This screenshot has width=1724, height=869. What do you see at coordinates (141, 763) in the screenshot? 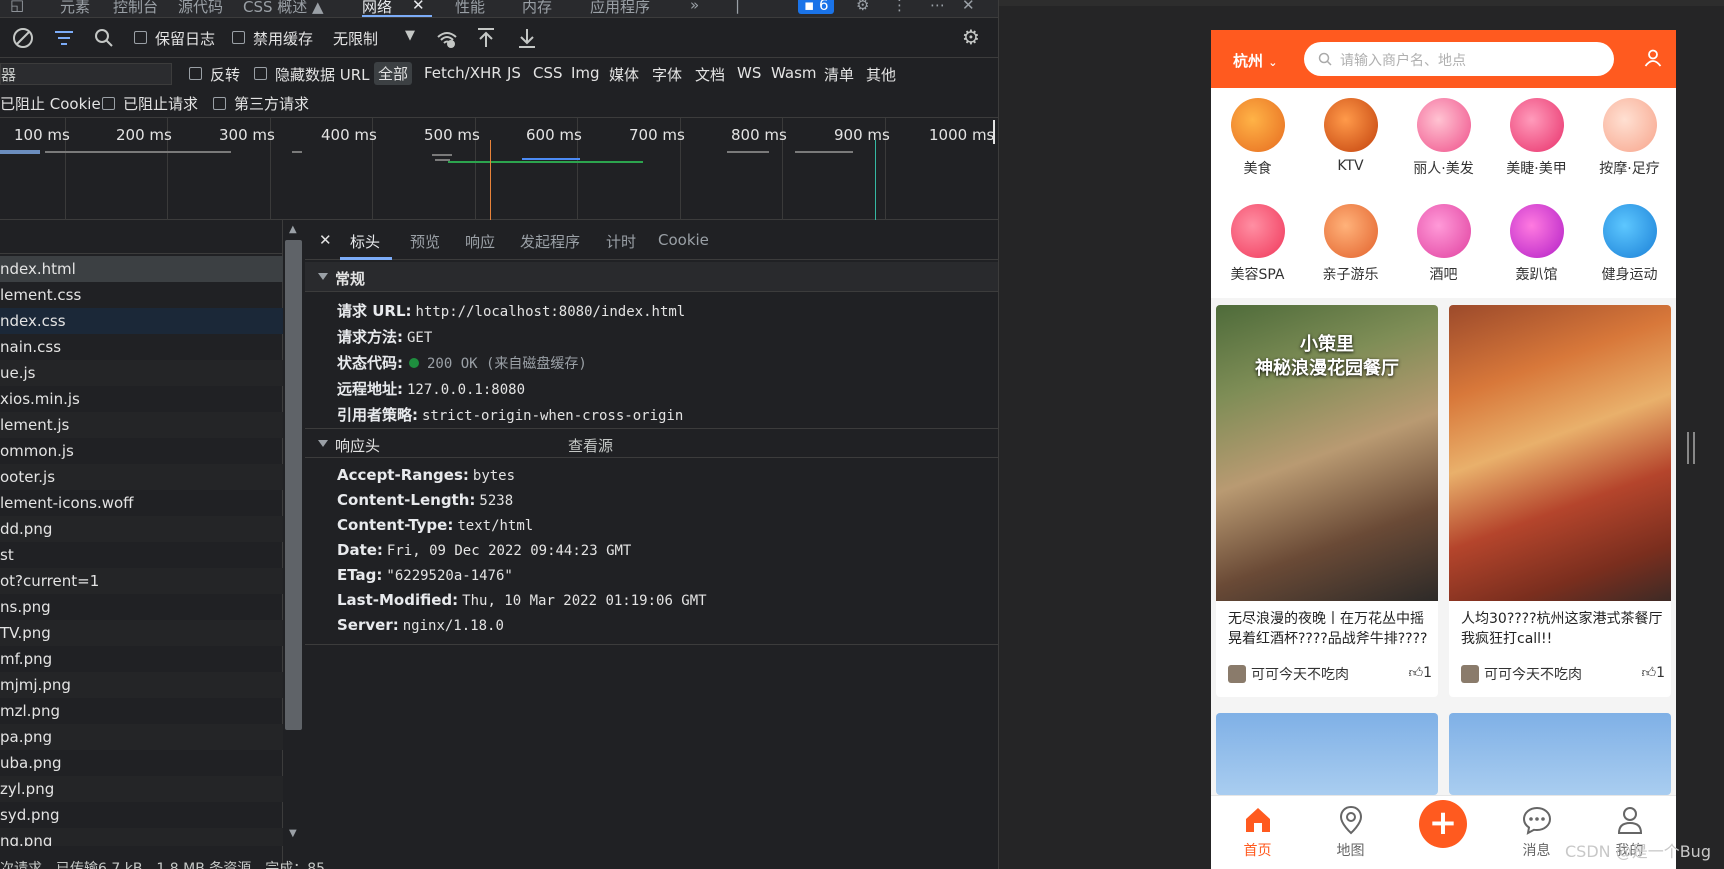
I see `request-row: uba.png` at bounding box center [141, 763].